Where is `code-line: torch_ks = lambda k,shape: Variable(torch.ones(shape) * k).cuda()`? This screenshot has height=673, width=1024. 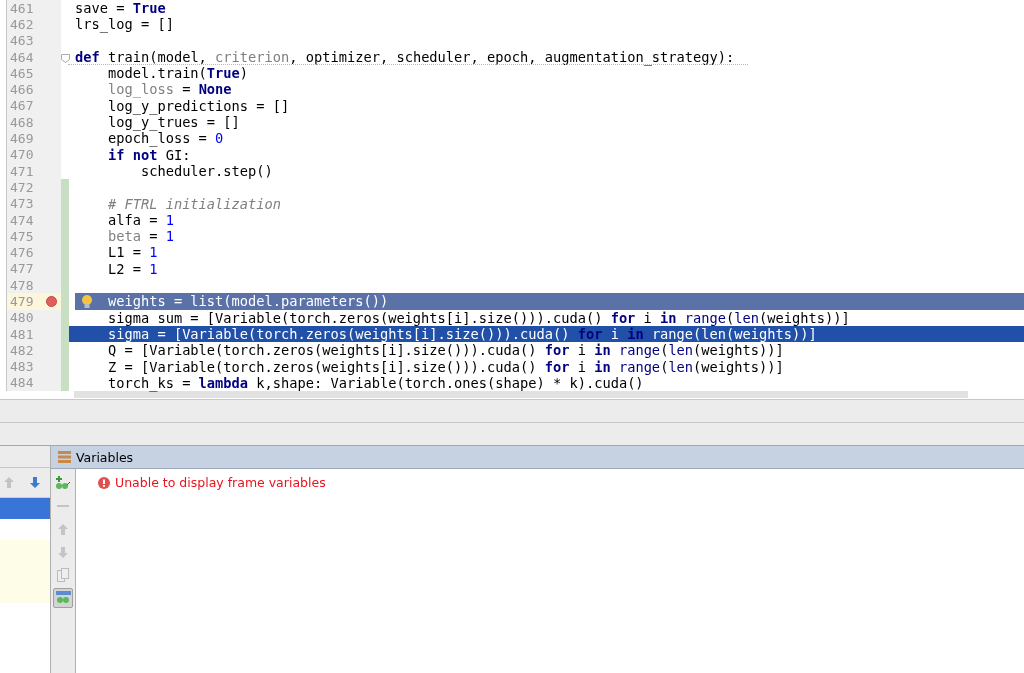 code-line: torch_ks = lambda k,shape: Variable(torch.ones(shape) * k).cuda() is located at coordinates (375, 383).